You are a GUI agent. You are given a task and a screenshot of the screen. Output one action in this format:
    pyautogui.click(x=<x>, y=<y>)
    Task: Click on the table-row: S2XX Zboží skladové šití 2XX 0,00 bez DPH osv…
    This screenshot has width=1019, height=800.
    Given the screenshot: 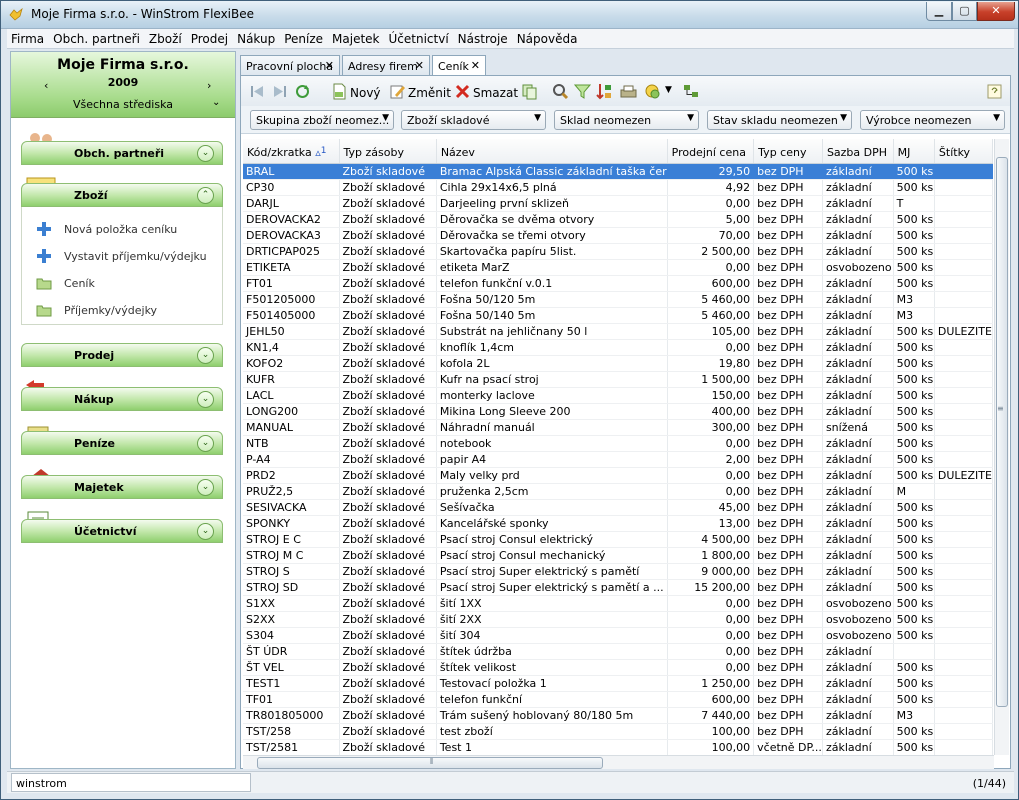 What is the action you would take?
    pyautogui.click(x=618, y=619)
    